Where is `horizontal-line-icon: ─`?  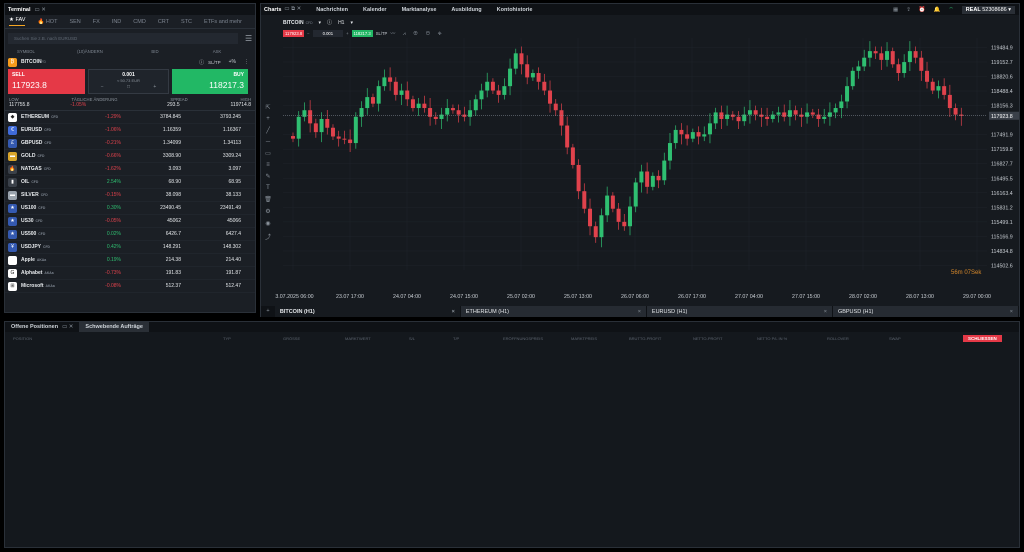
horizontal-line-icon: ─ is located at coordinates (268, 142).